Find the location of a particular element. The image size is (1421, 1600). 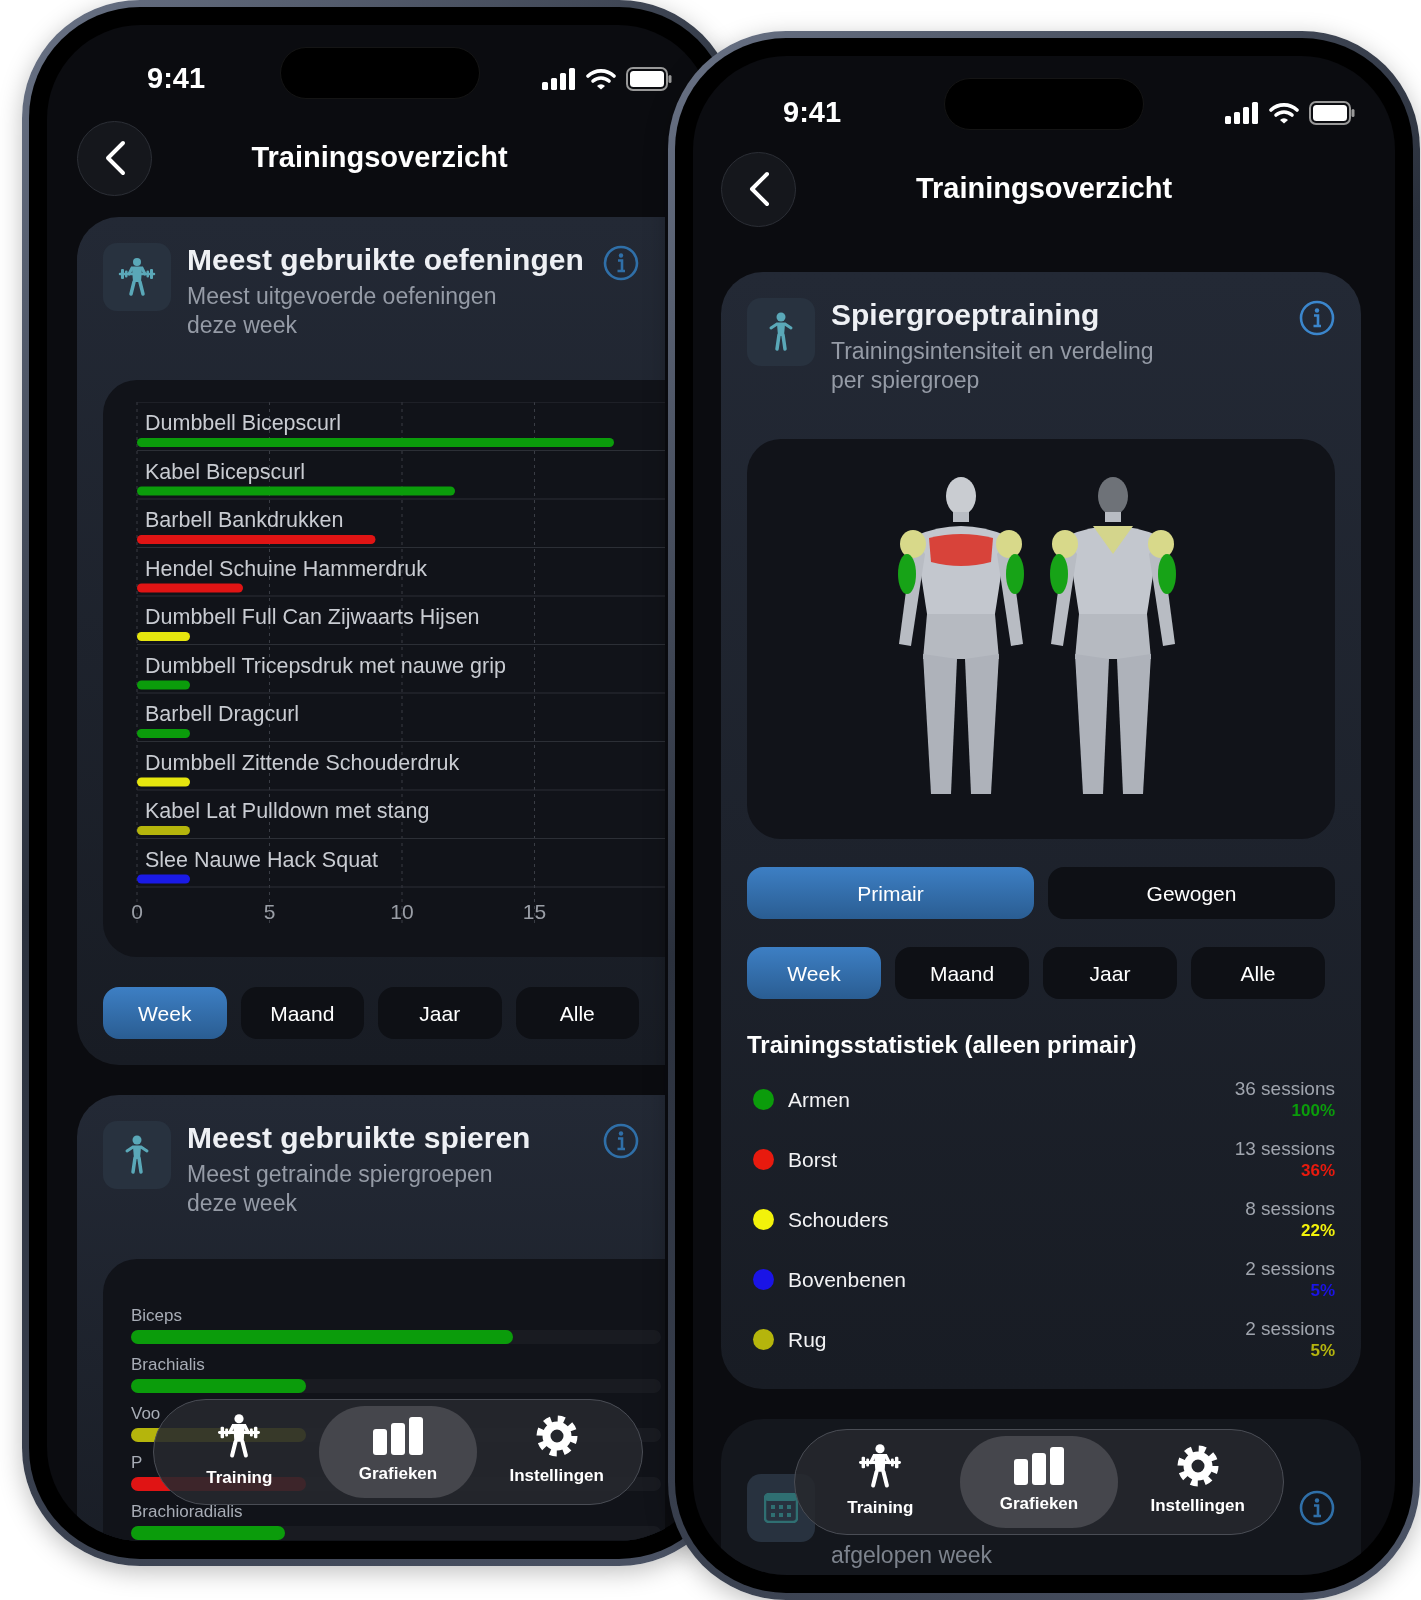

card-subtitle: Meest uitgevoerde oefeningen deze week is located at coordinates (342, 310).